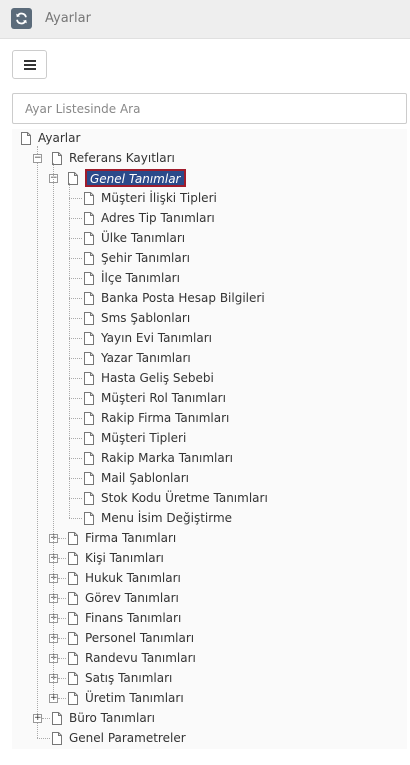 This screenshot has width=410, height=765. What do you see at coordinates (150, 198) in the screenshot?
I see `tree-node-genel-child: Müşteri İlişki Tipleri` at bounding box center [150, 198].